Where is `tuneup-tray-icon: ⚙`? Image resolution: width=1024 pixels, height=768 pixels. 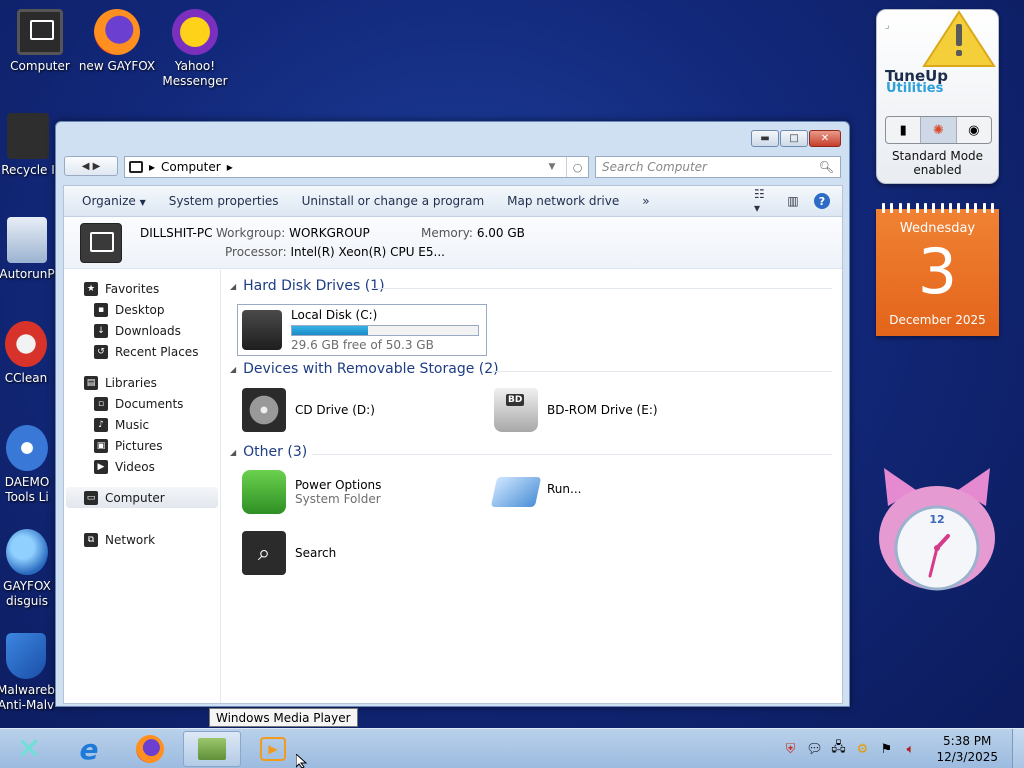
tuneup-tray-icon: ⚙ is located at coordinates (862, 749).